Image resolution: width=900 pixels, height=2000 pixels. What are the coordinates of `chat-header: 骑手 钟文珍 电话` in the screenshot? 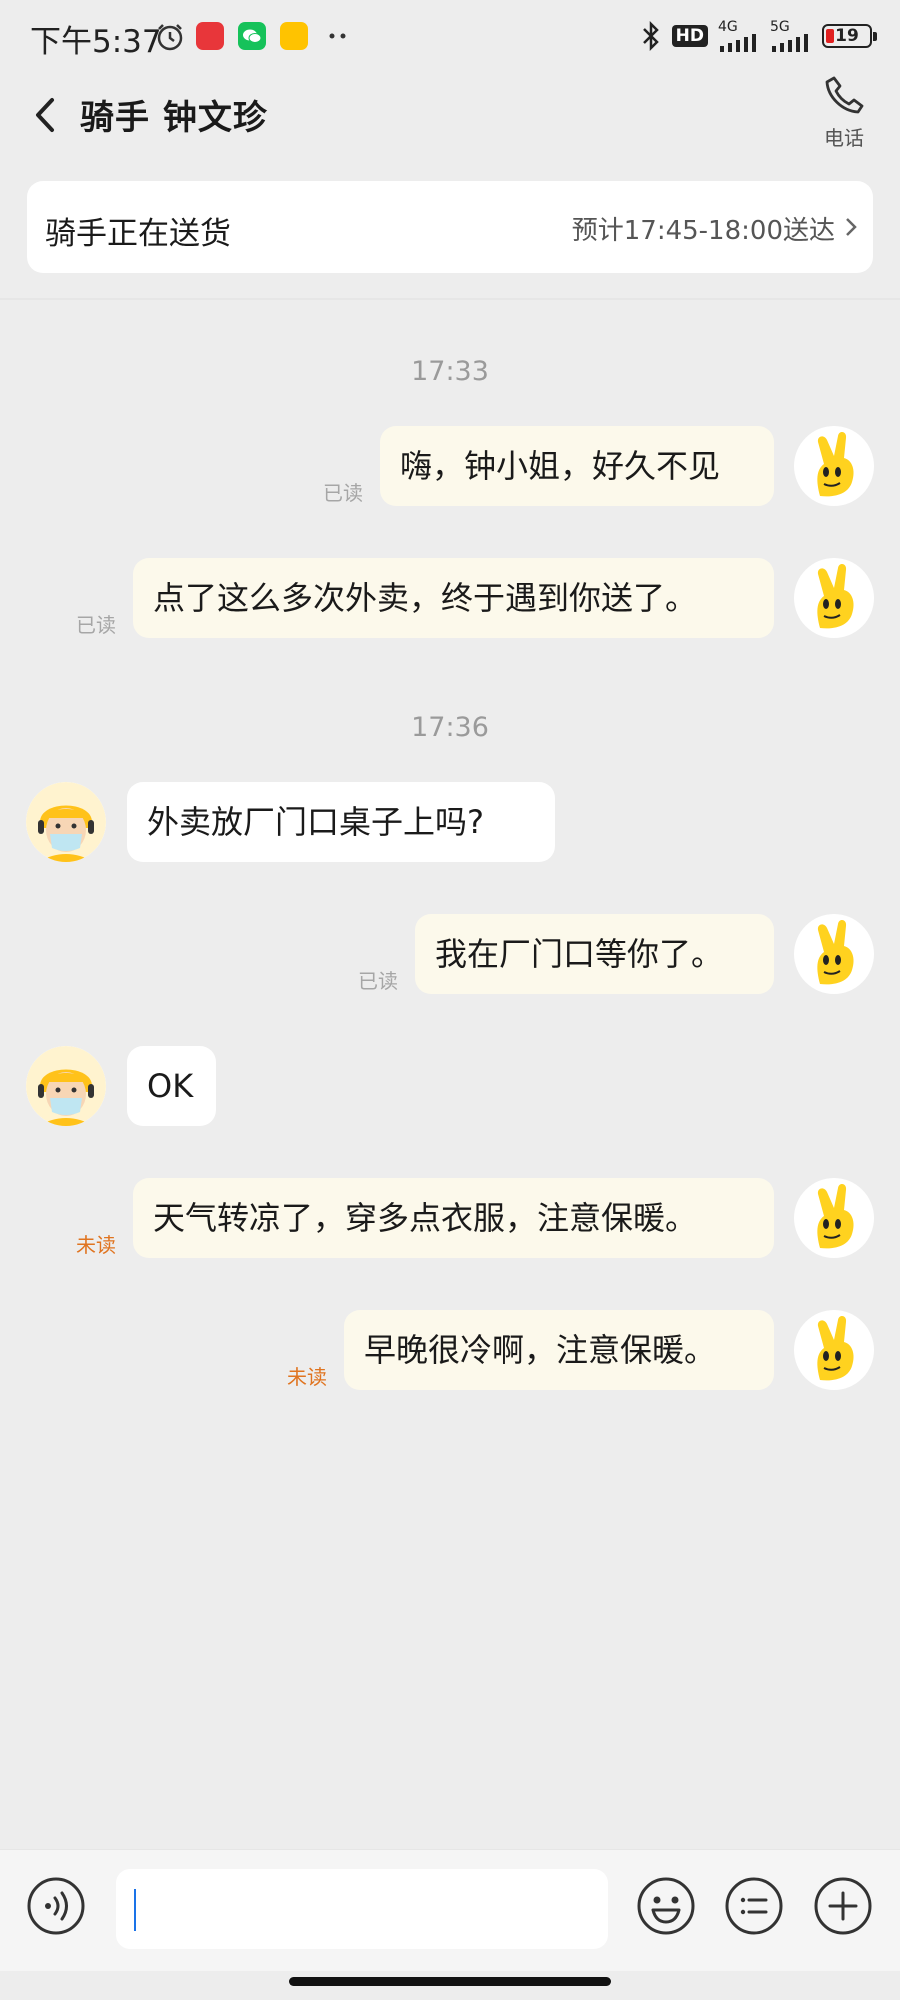 It's located at (450, 115).